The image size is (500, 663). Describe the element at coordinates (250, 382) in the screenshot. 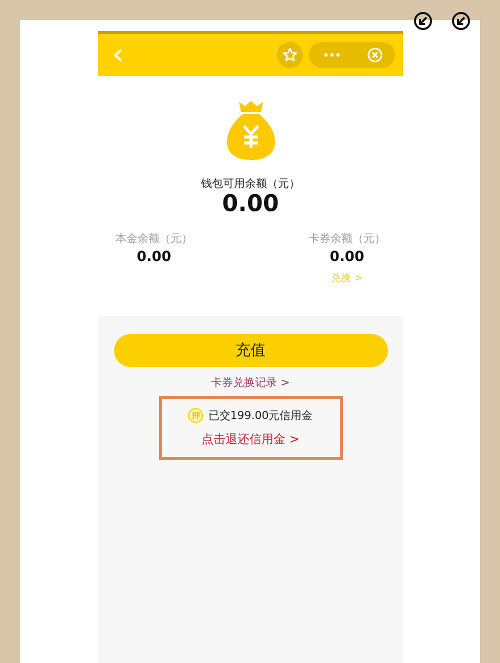

I see `exchange-record-link: 卡券兑换记录 >` at that location.